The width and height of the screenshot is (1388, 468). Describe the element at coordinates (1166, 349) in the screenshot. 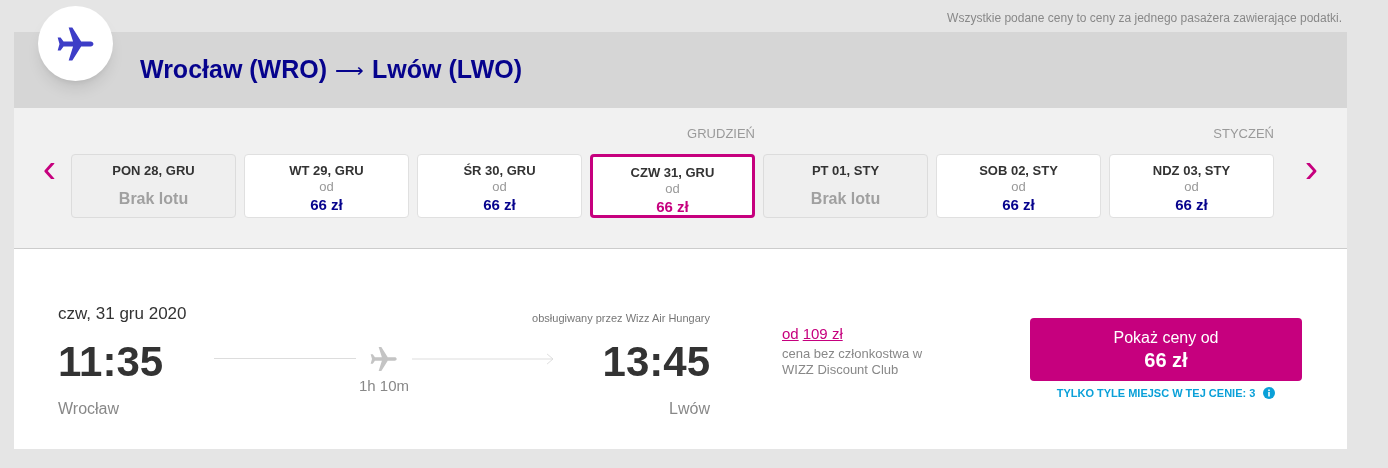

I see `show-prices-button: Pokaż ceny od 66 zł` at that location.